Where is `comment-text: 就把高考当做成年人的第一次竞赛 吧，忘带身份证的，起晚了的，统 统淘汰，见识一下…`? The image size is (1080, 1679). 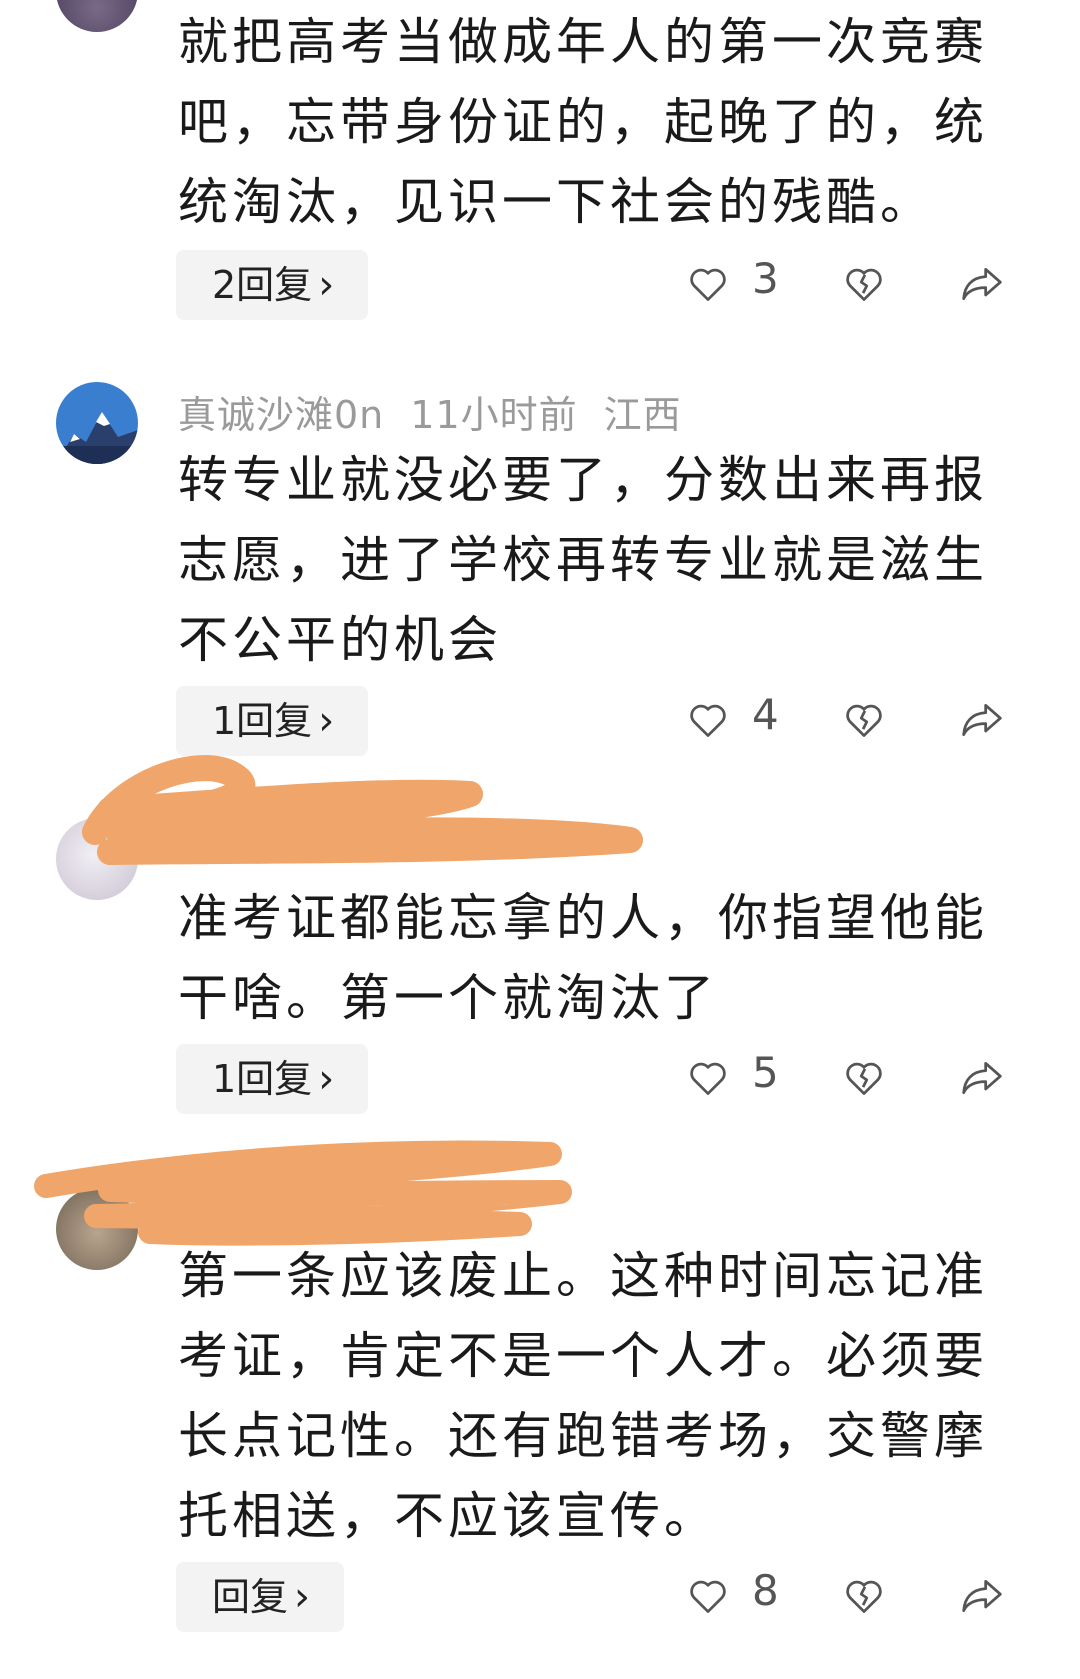 comment-text: 就把高考当做成年人的第一次竞赛 吧，忘带身份证的，起晚了的，统 统淘汰，见识一下… is located at coordinates (598, 122).